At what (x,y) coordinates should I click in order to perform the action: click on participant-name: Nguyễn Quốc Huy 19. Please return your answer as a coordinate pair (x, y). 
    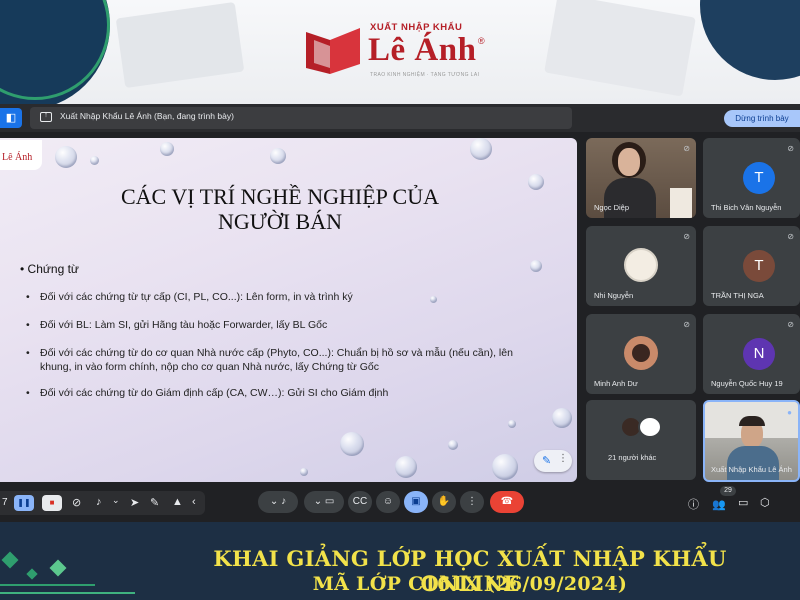
    Looking at the image, I should click on (747, 383).